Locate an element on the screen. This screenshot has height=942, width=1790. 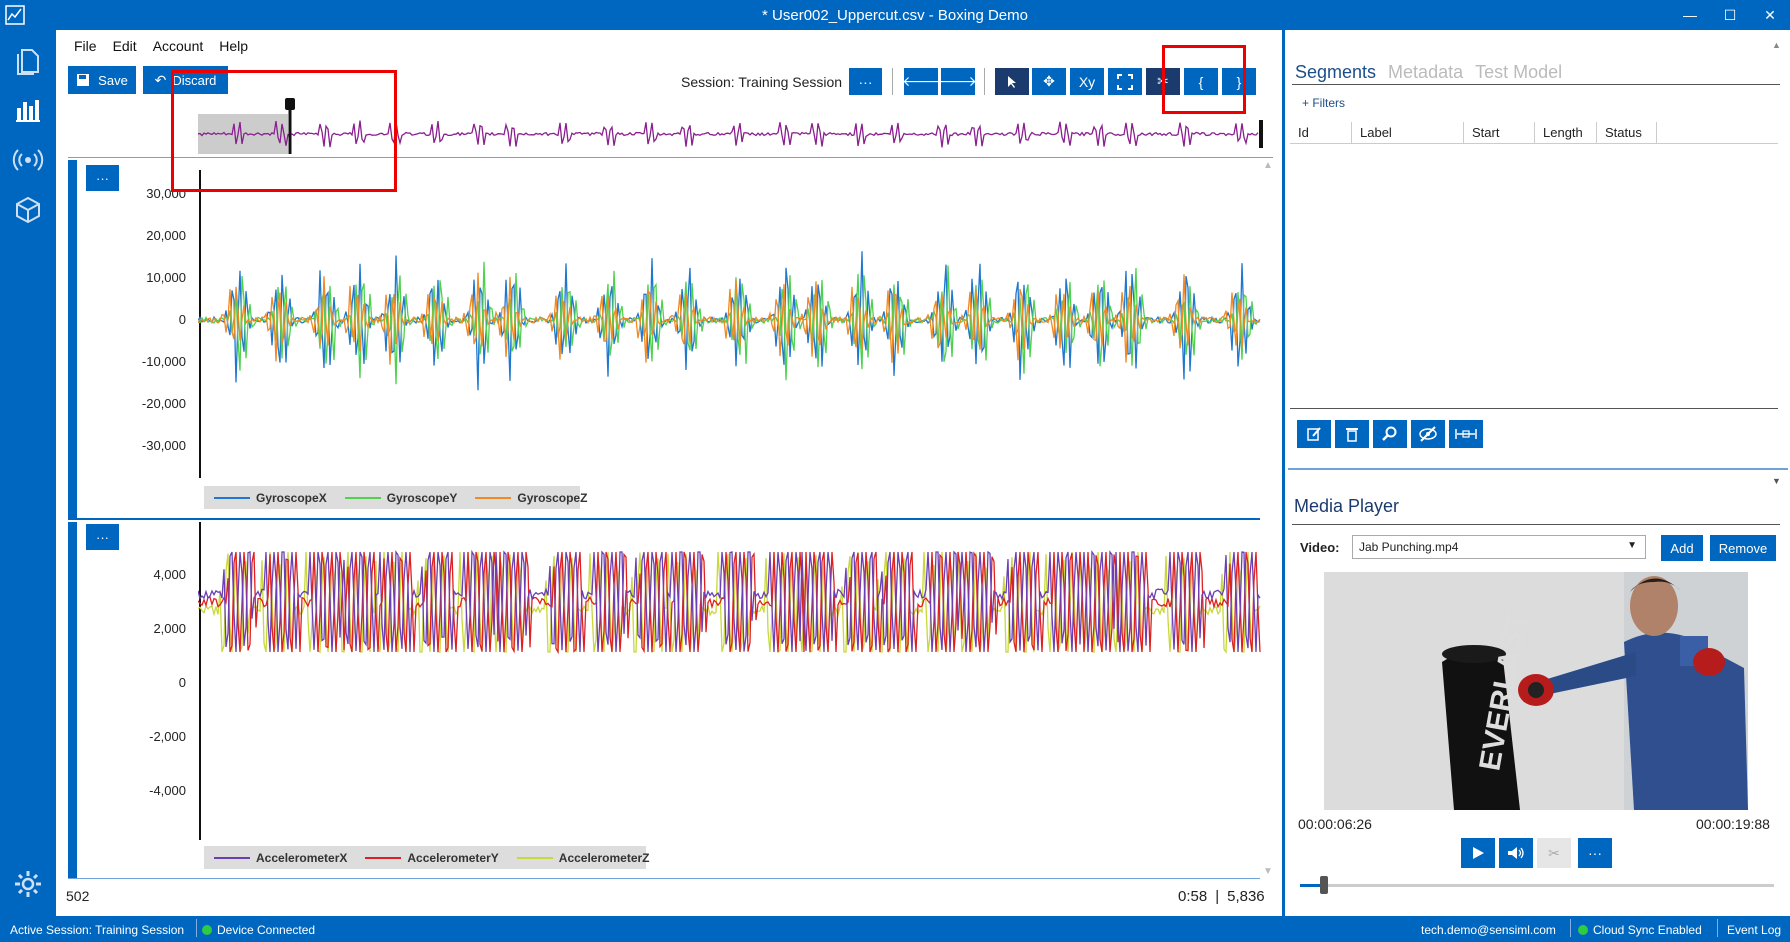
seek-thumb is located at coordinates (1323, 885).